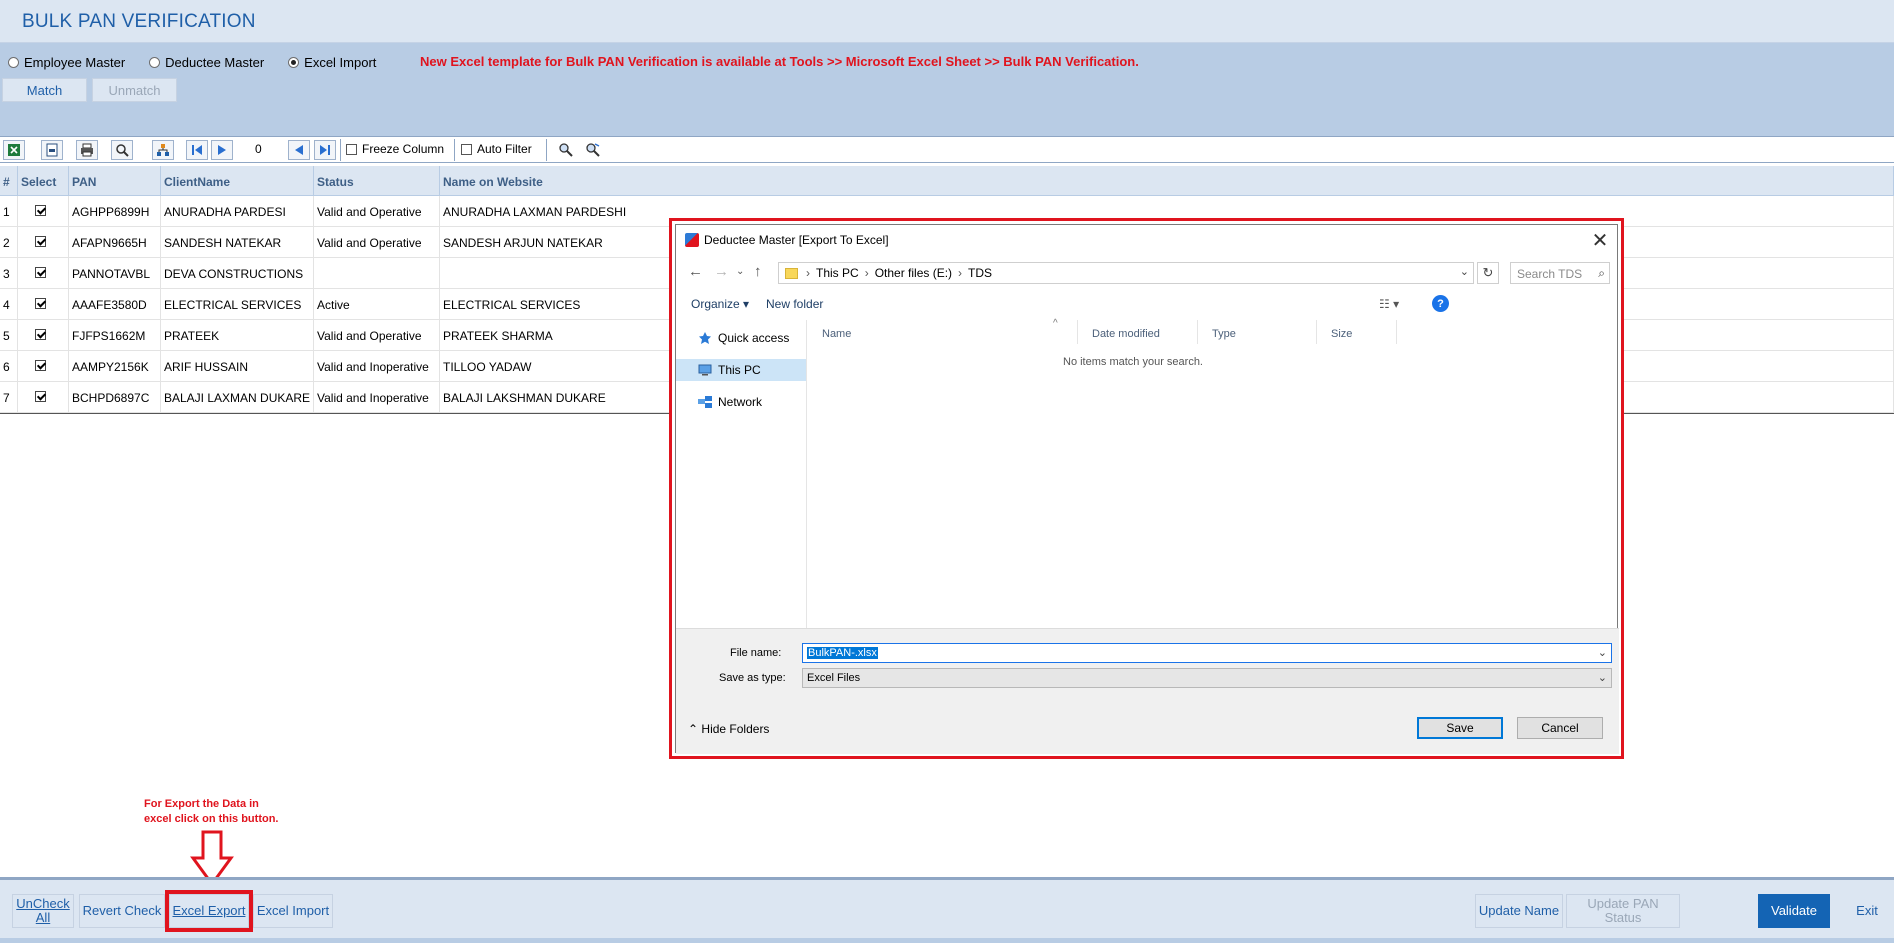 Image resolution: width=1894 pixels, height=943 pixels. I want to click on forward-arrow-icon: →, so click(721, 271).